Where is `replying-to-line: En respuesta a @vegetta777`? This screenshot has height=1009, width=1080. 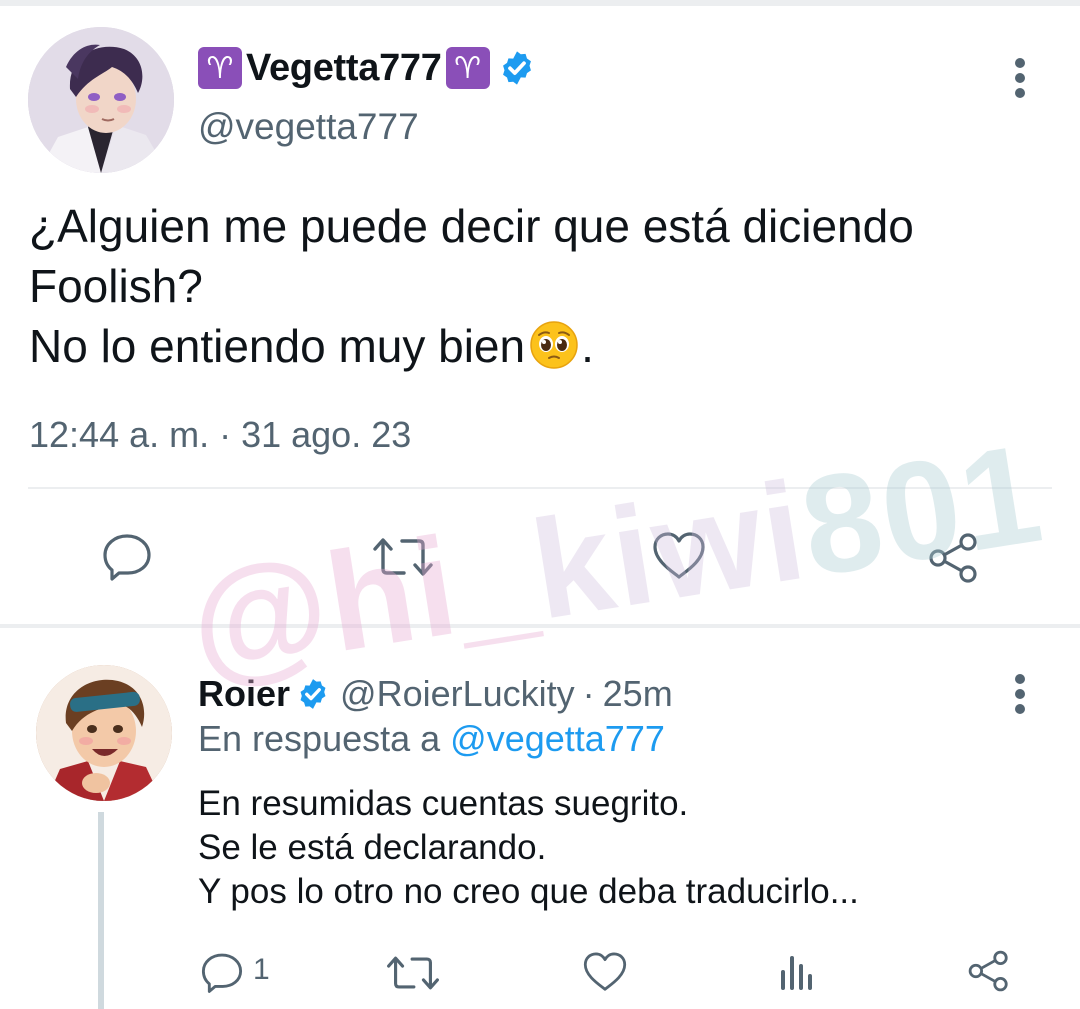 replying-to-line: En respuesta a @vegetta777 is located at coordinates (431, 739).